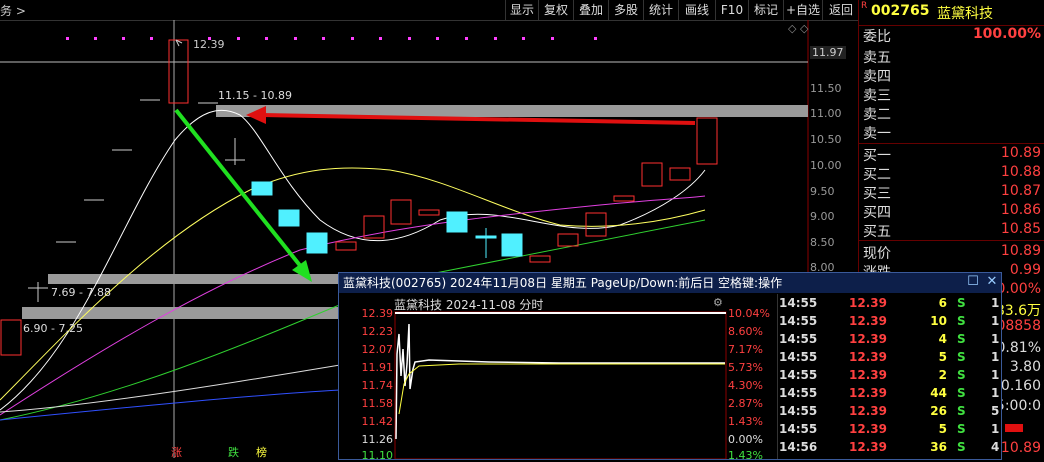  Describe the element at coordinates (429, 10) in the screenshot. I see `top-toolbar: 务 > 显示 复权 叠加 多股 统计 画线 F10 标记 +自选 返回` at that location.